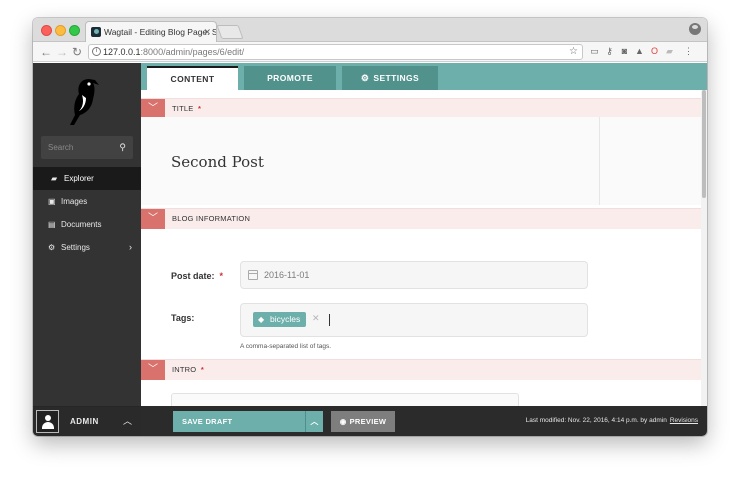 This screenshot has height=484, width=740. I want to click on tags-help-text: A comma-separated list of tags., so click(286, 346).